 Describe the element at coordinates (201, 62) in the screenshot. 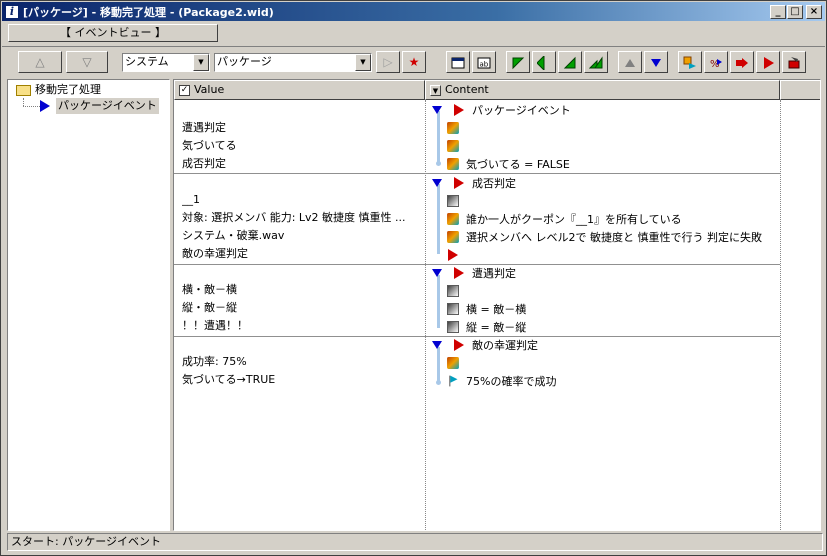

I see `chevron-down-icon: ▼` at that location.